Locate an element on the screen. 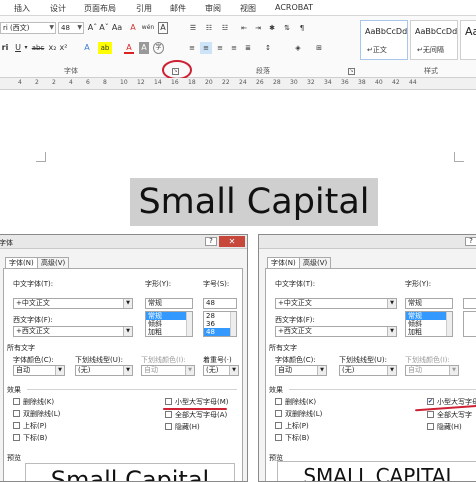 Image resolution: width=476 pixels, height=482 pixels. phonetic-guide-button: wén is located at coordinates (148, 28).